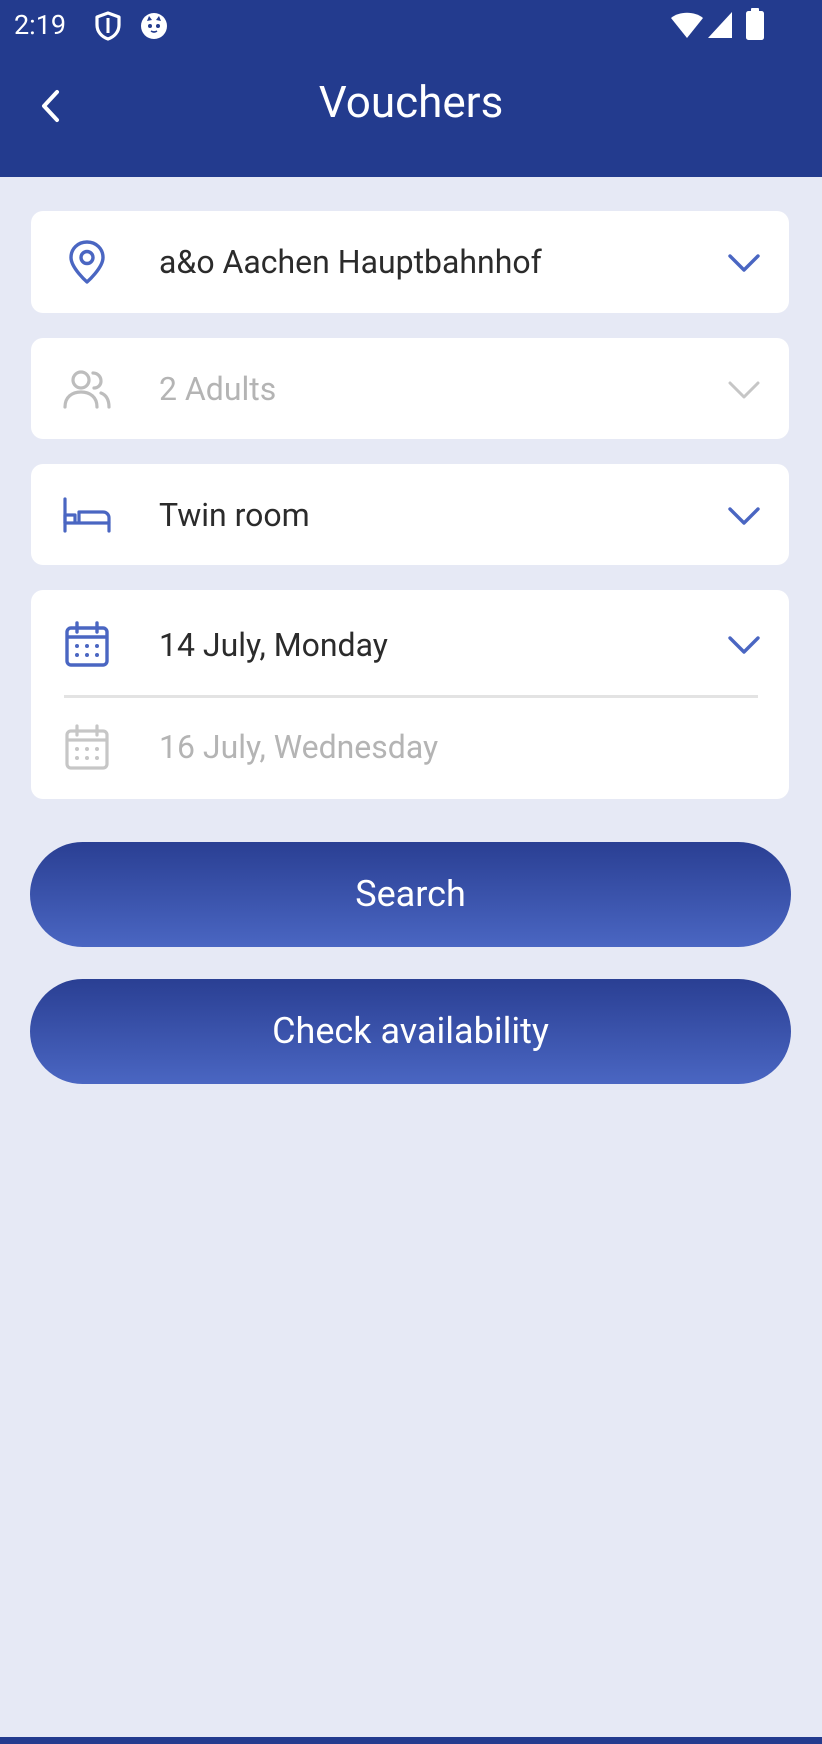 This screenshot has width=822, height=1744. What do you see at coordinates (411, 26) in the screenshot?
I see `status-bar: 2:19` at bounding box center [411, 26].